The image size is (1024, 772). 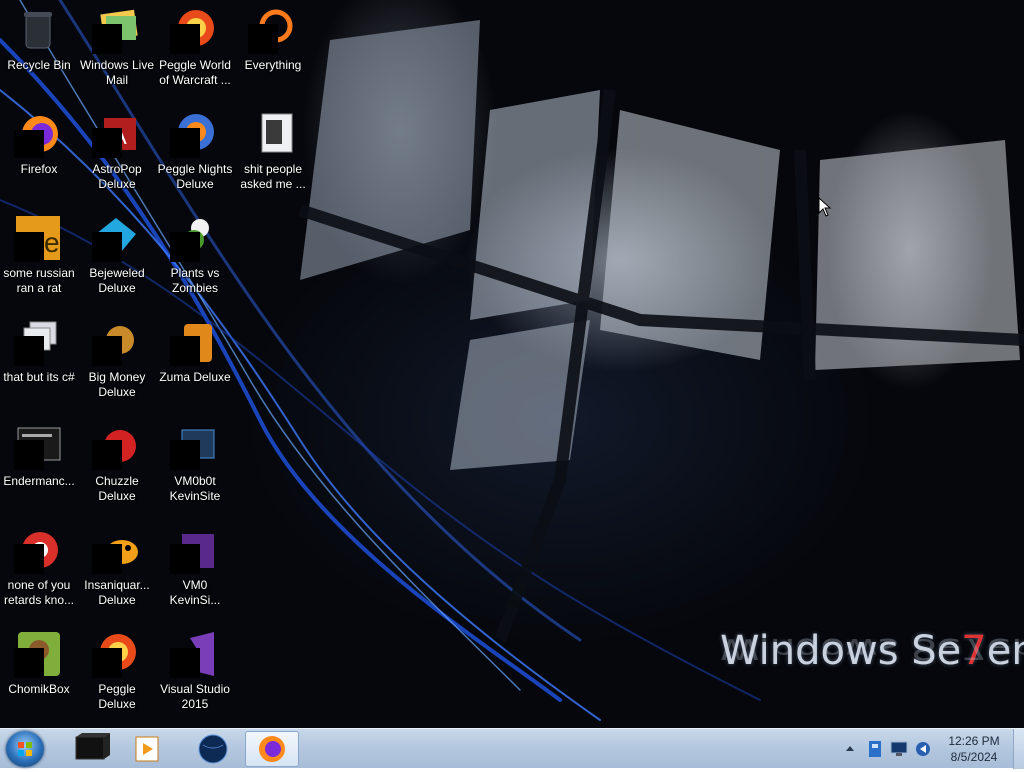 What do you see at coordinates (841, 647) in the screenshot?
I see `brand-reflect-main: Windows Se` at bounding box center [841, 647].